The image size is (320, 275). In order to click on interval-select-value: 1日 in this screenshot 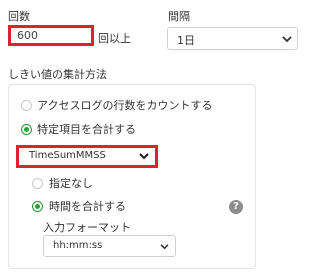, I will do `click(186, 40)`.